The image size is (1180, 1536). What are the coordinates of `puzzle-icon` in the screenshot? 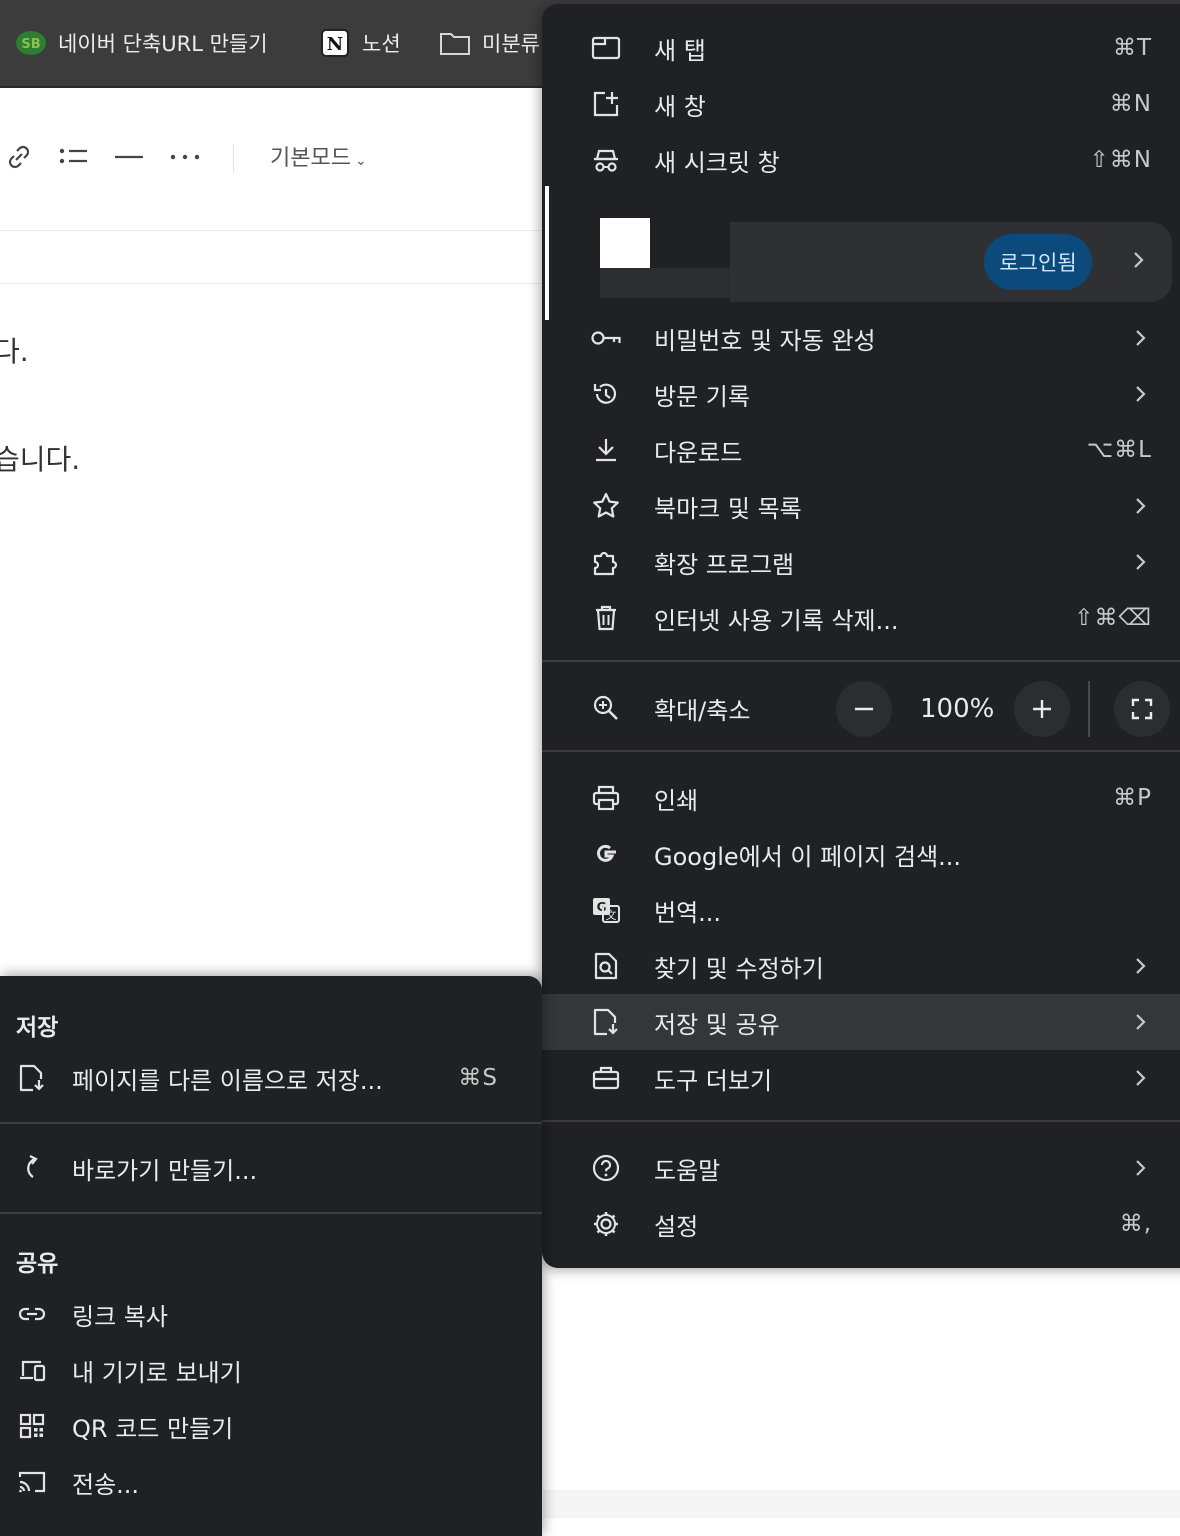 It's located at (606, 562).